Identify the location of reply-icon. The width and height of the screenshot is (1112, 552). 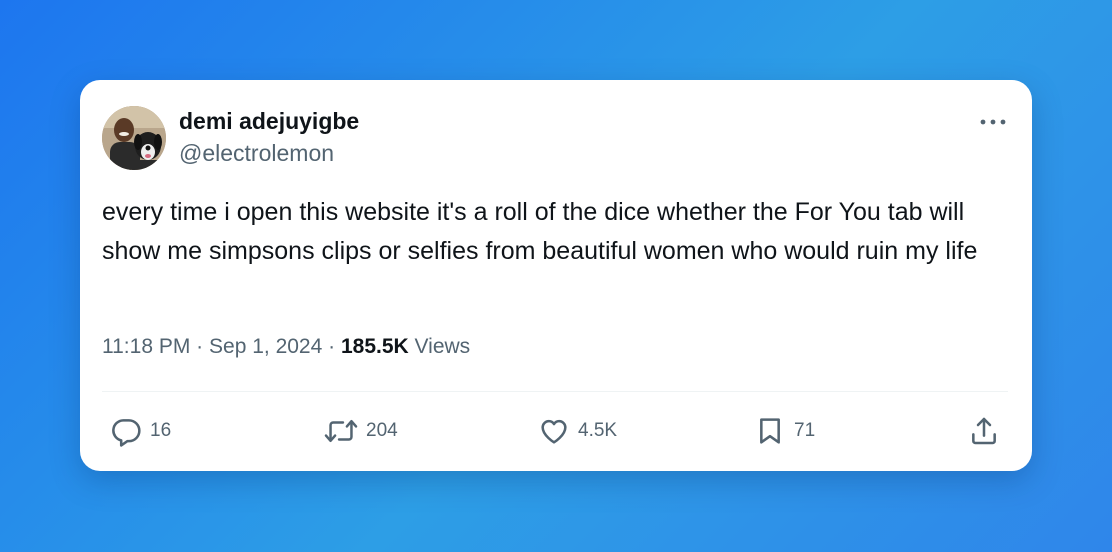
(126, 433).